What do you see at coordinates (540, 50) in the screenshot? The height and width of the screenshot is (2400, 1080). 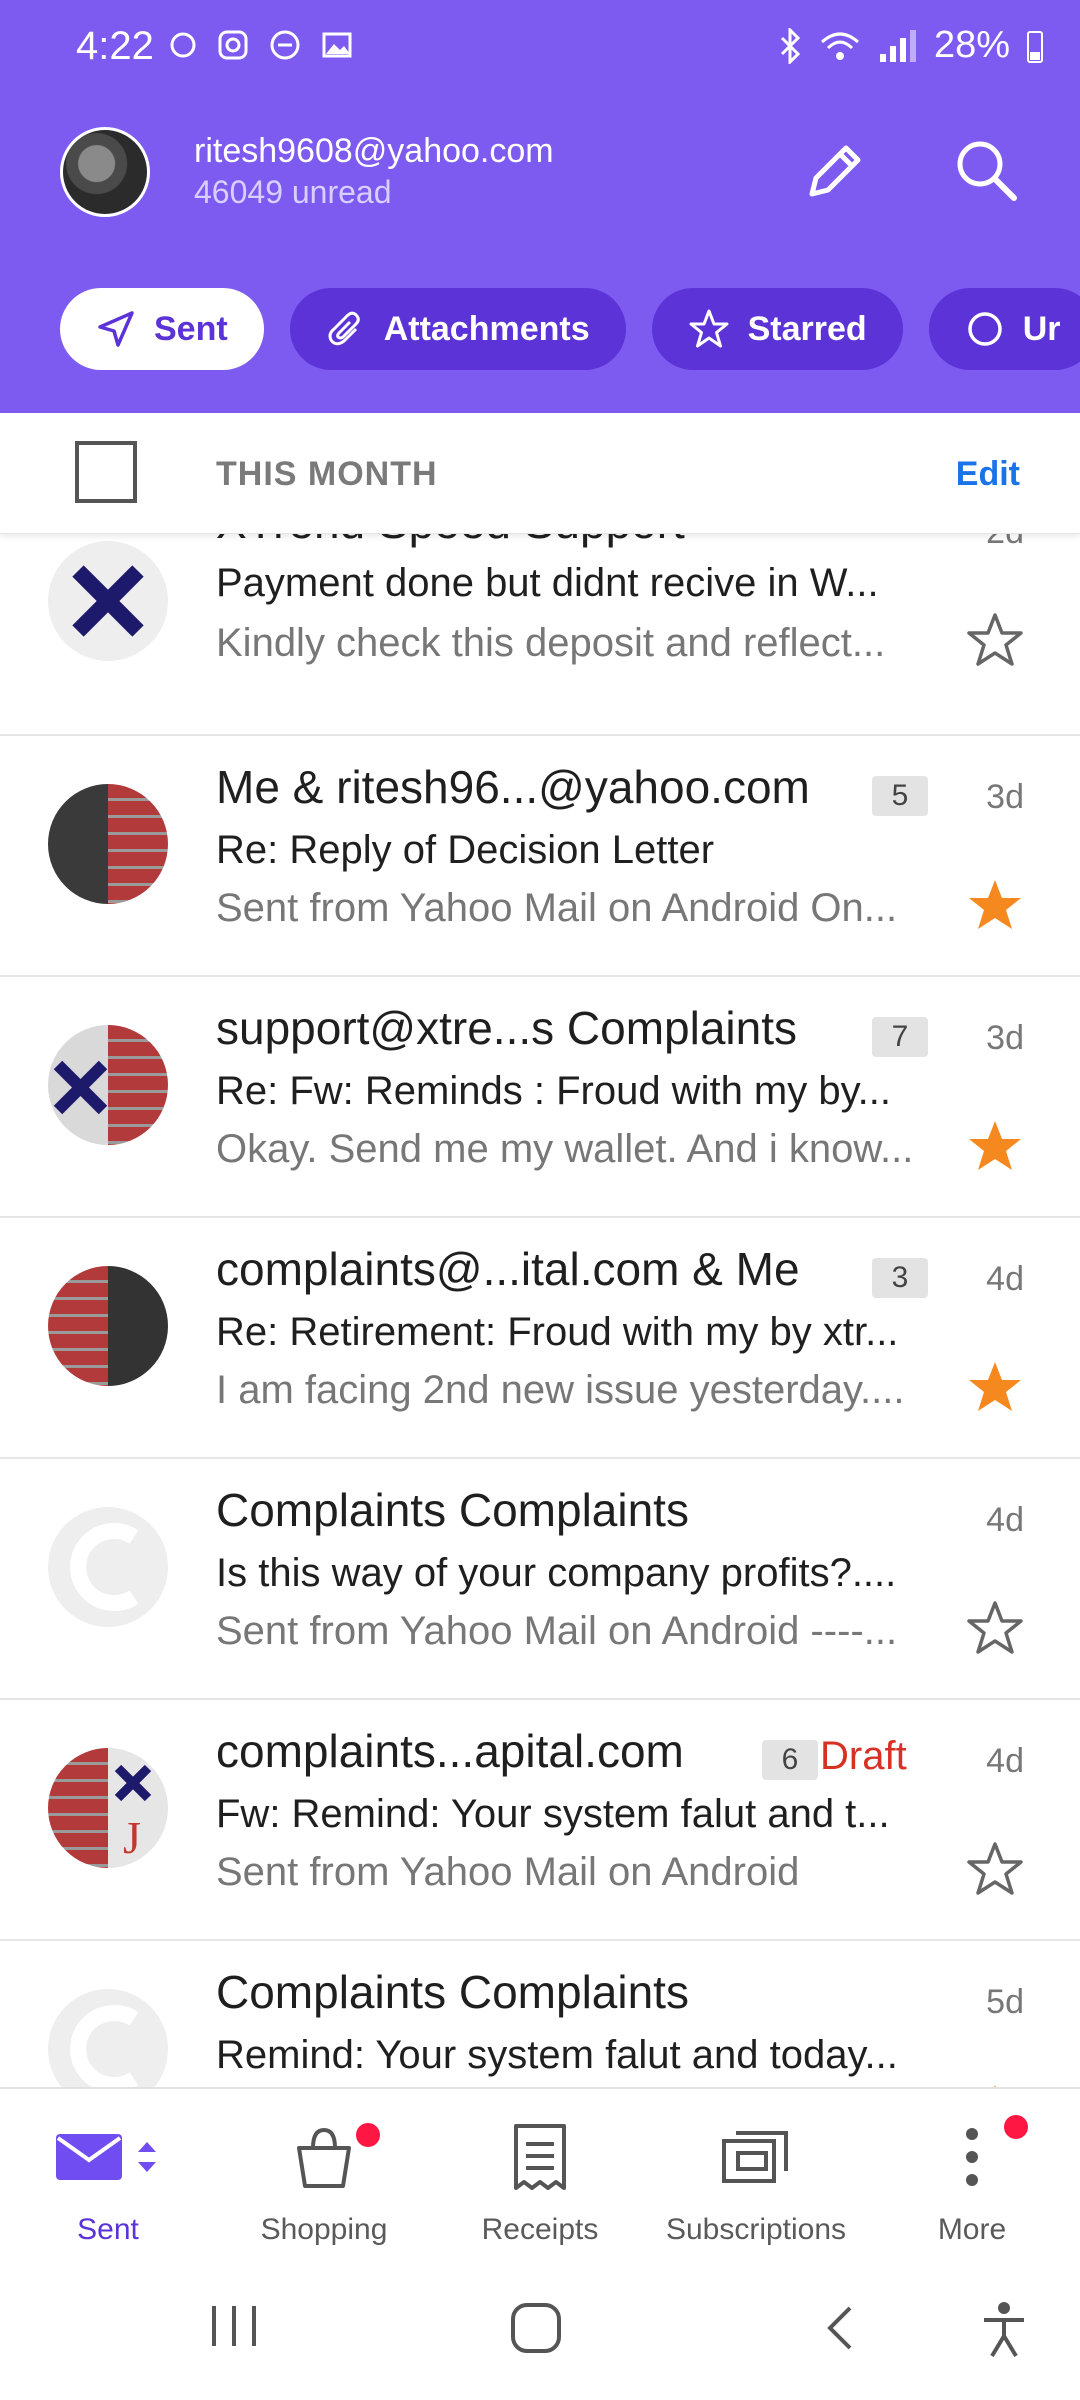 I see `status-bar: 4:22 28%` at bounding box center [540, 50].